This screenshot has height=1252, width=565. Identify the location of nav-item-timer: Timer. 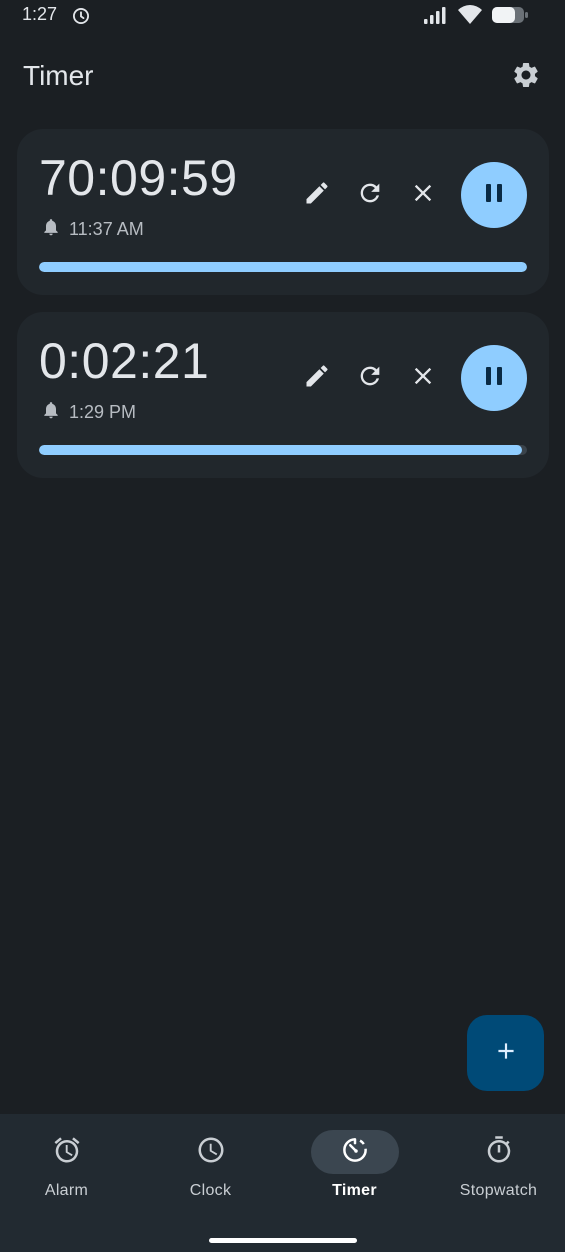
(354, 1165).